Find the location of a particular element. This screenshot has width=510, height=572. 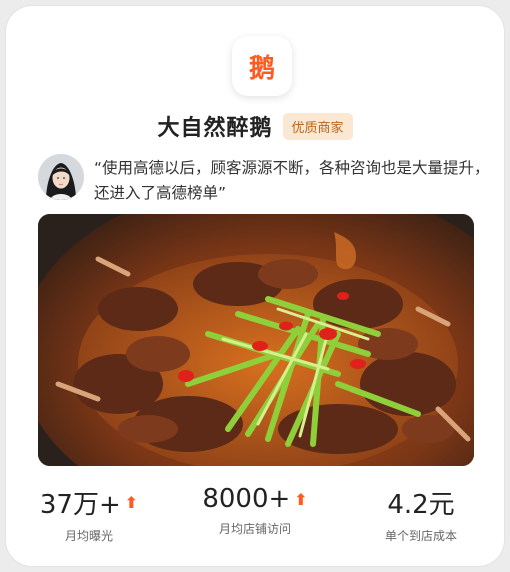

stat-value: 8000+ is located at coordinates (246, 499).